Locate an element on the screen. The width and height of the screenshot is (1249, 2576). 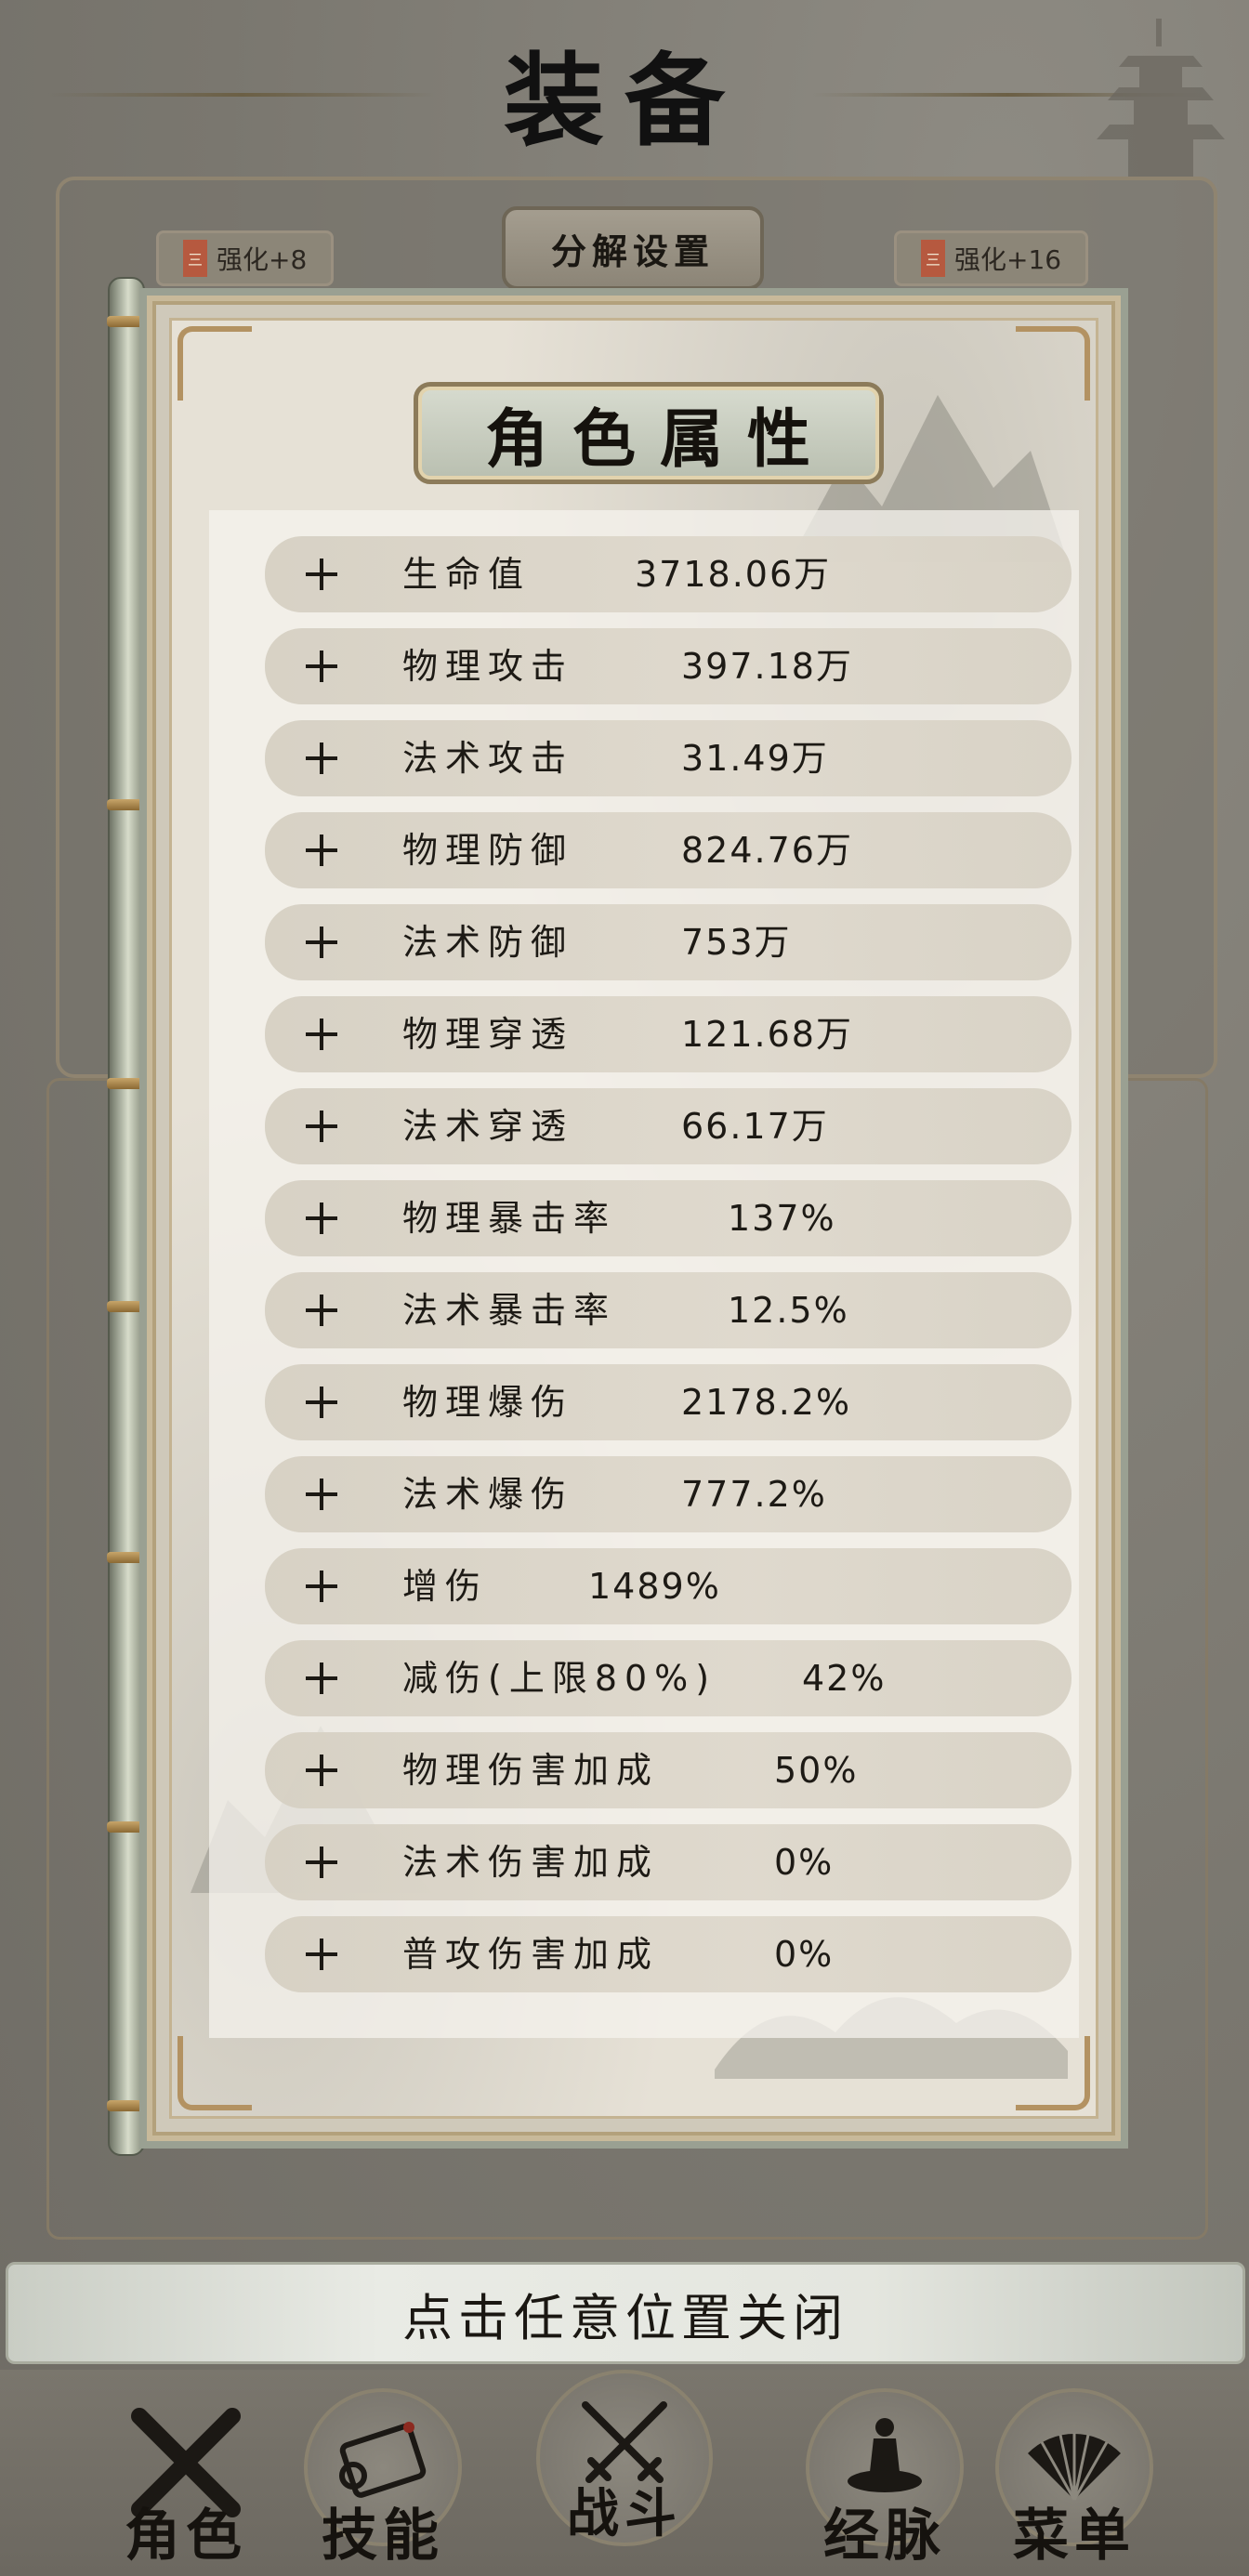
stat-row-magic-crit-rate: 法术暴击率 12.5% is located at coordinates (668, 1310).